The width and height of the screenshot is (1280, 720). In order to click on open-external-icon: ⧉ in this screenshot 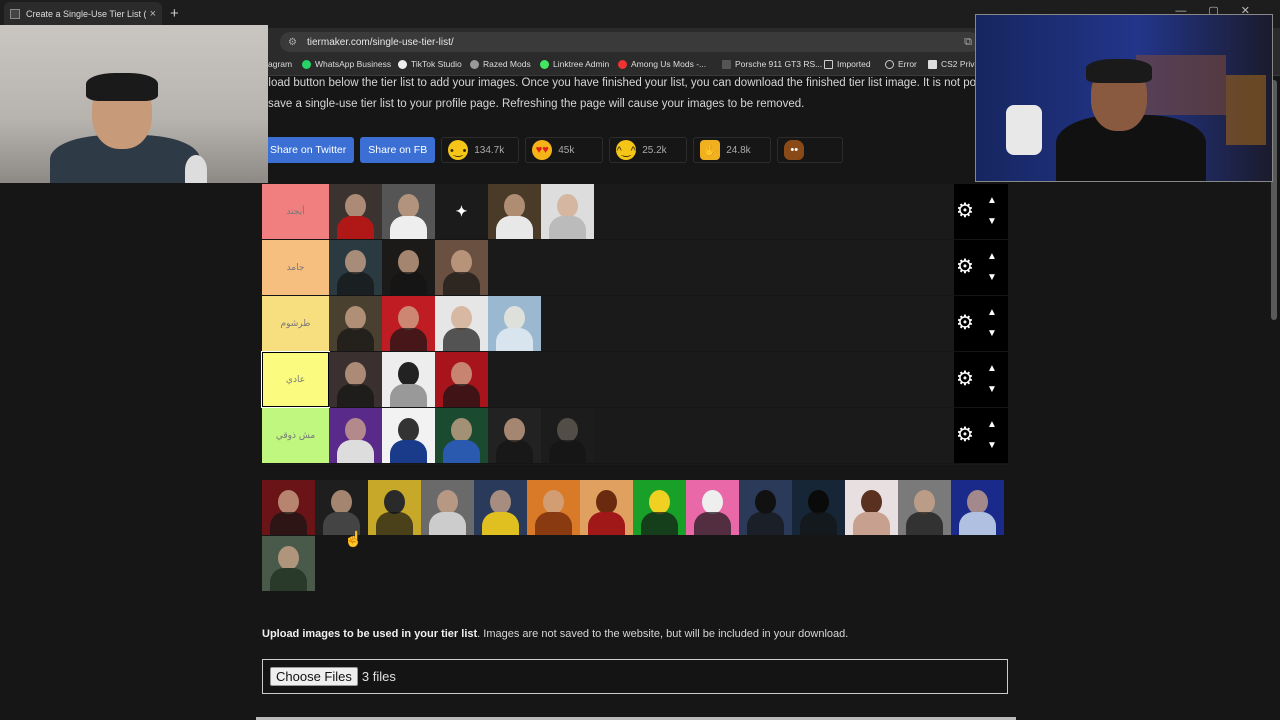, I will do `click(968, 42)`.